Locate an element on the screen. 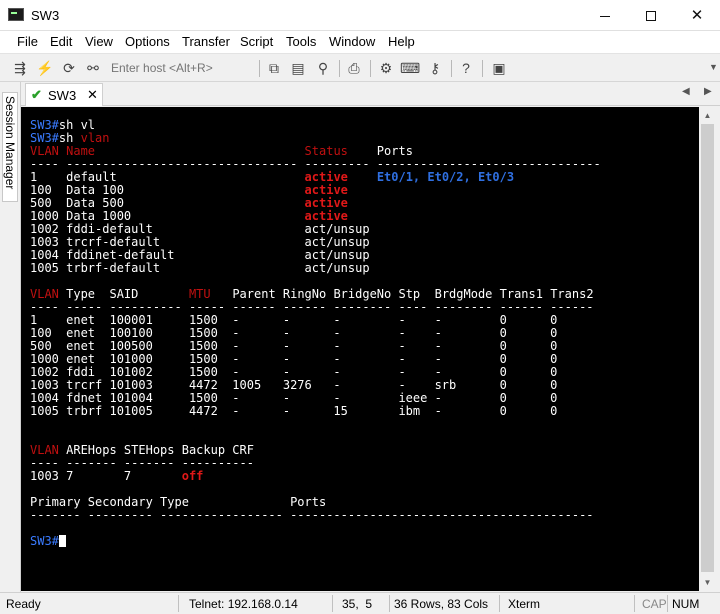 The image size is (720, 614). terminal-scrollbar: ▲ ▼ is located at coordinates (707, 349).